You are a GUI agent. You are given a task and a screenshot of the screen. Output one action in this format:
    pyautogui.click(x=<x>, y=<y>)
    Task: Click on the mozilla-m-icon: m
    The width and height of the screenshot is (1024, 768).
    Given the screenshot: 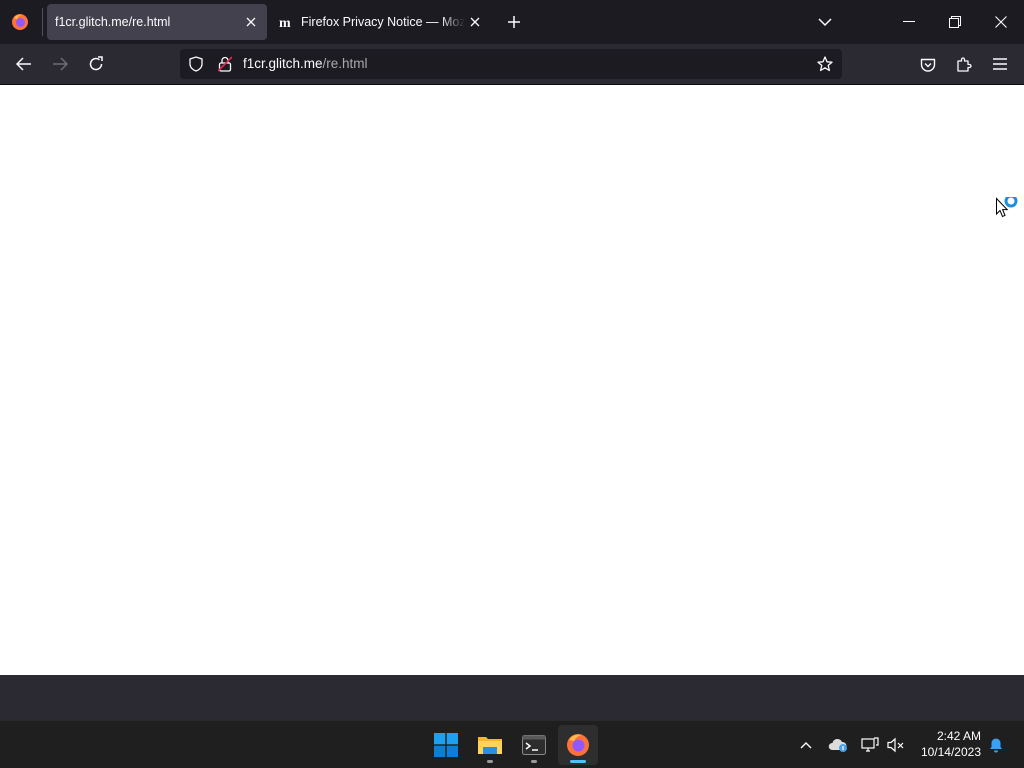 What is the action you would take?
    pyautogui.click(x=287, y=22)
    